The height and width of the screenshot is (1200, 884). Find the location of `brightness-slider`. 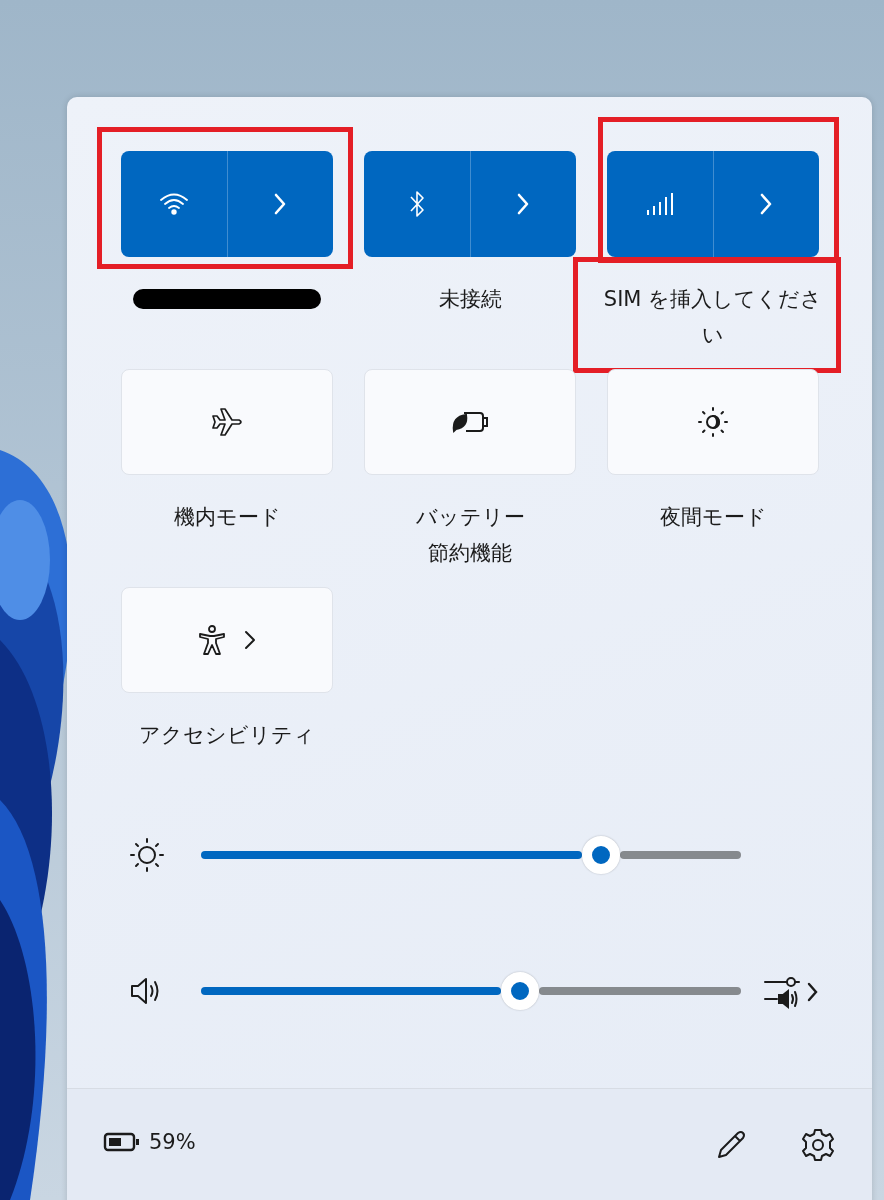

brightness-slider is located at coordinates (471, 855).